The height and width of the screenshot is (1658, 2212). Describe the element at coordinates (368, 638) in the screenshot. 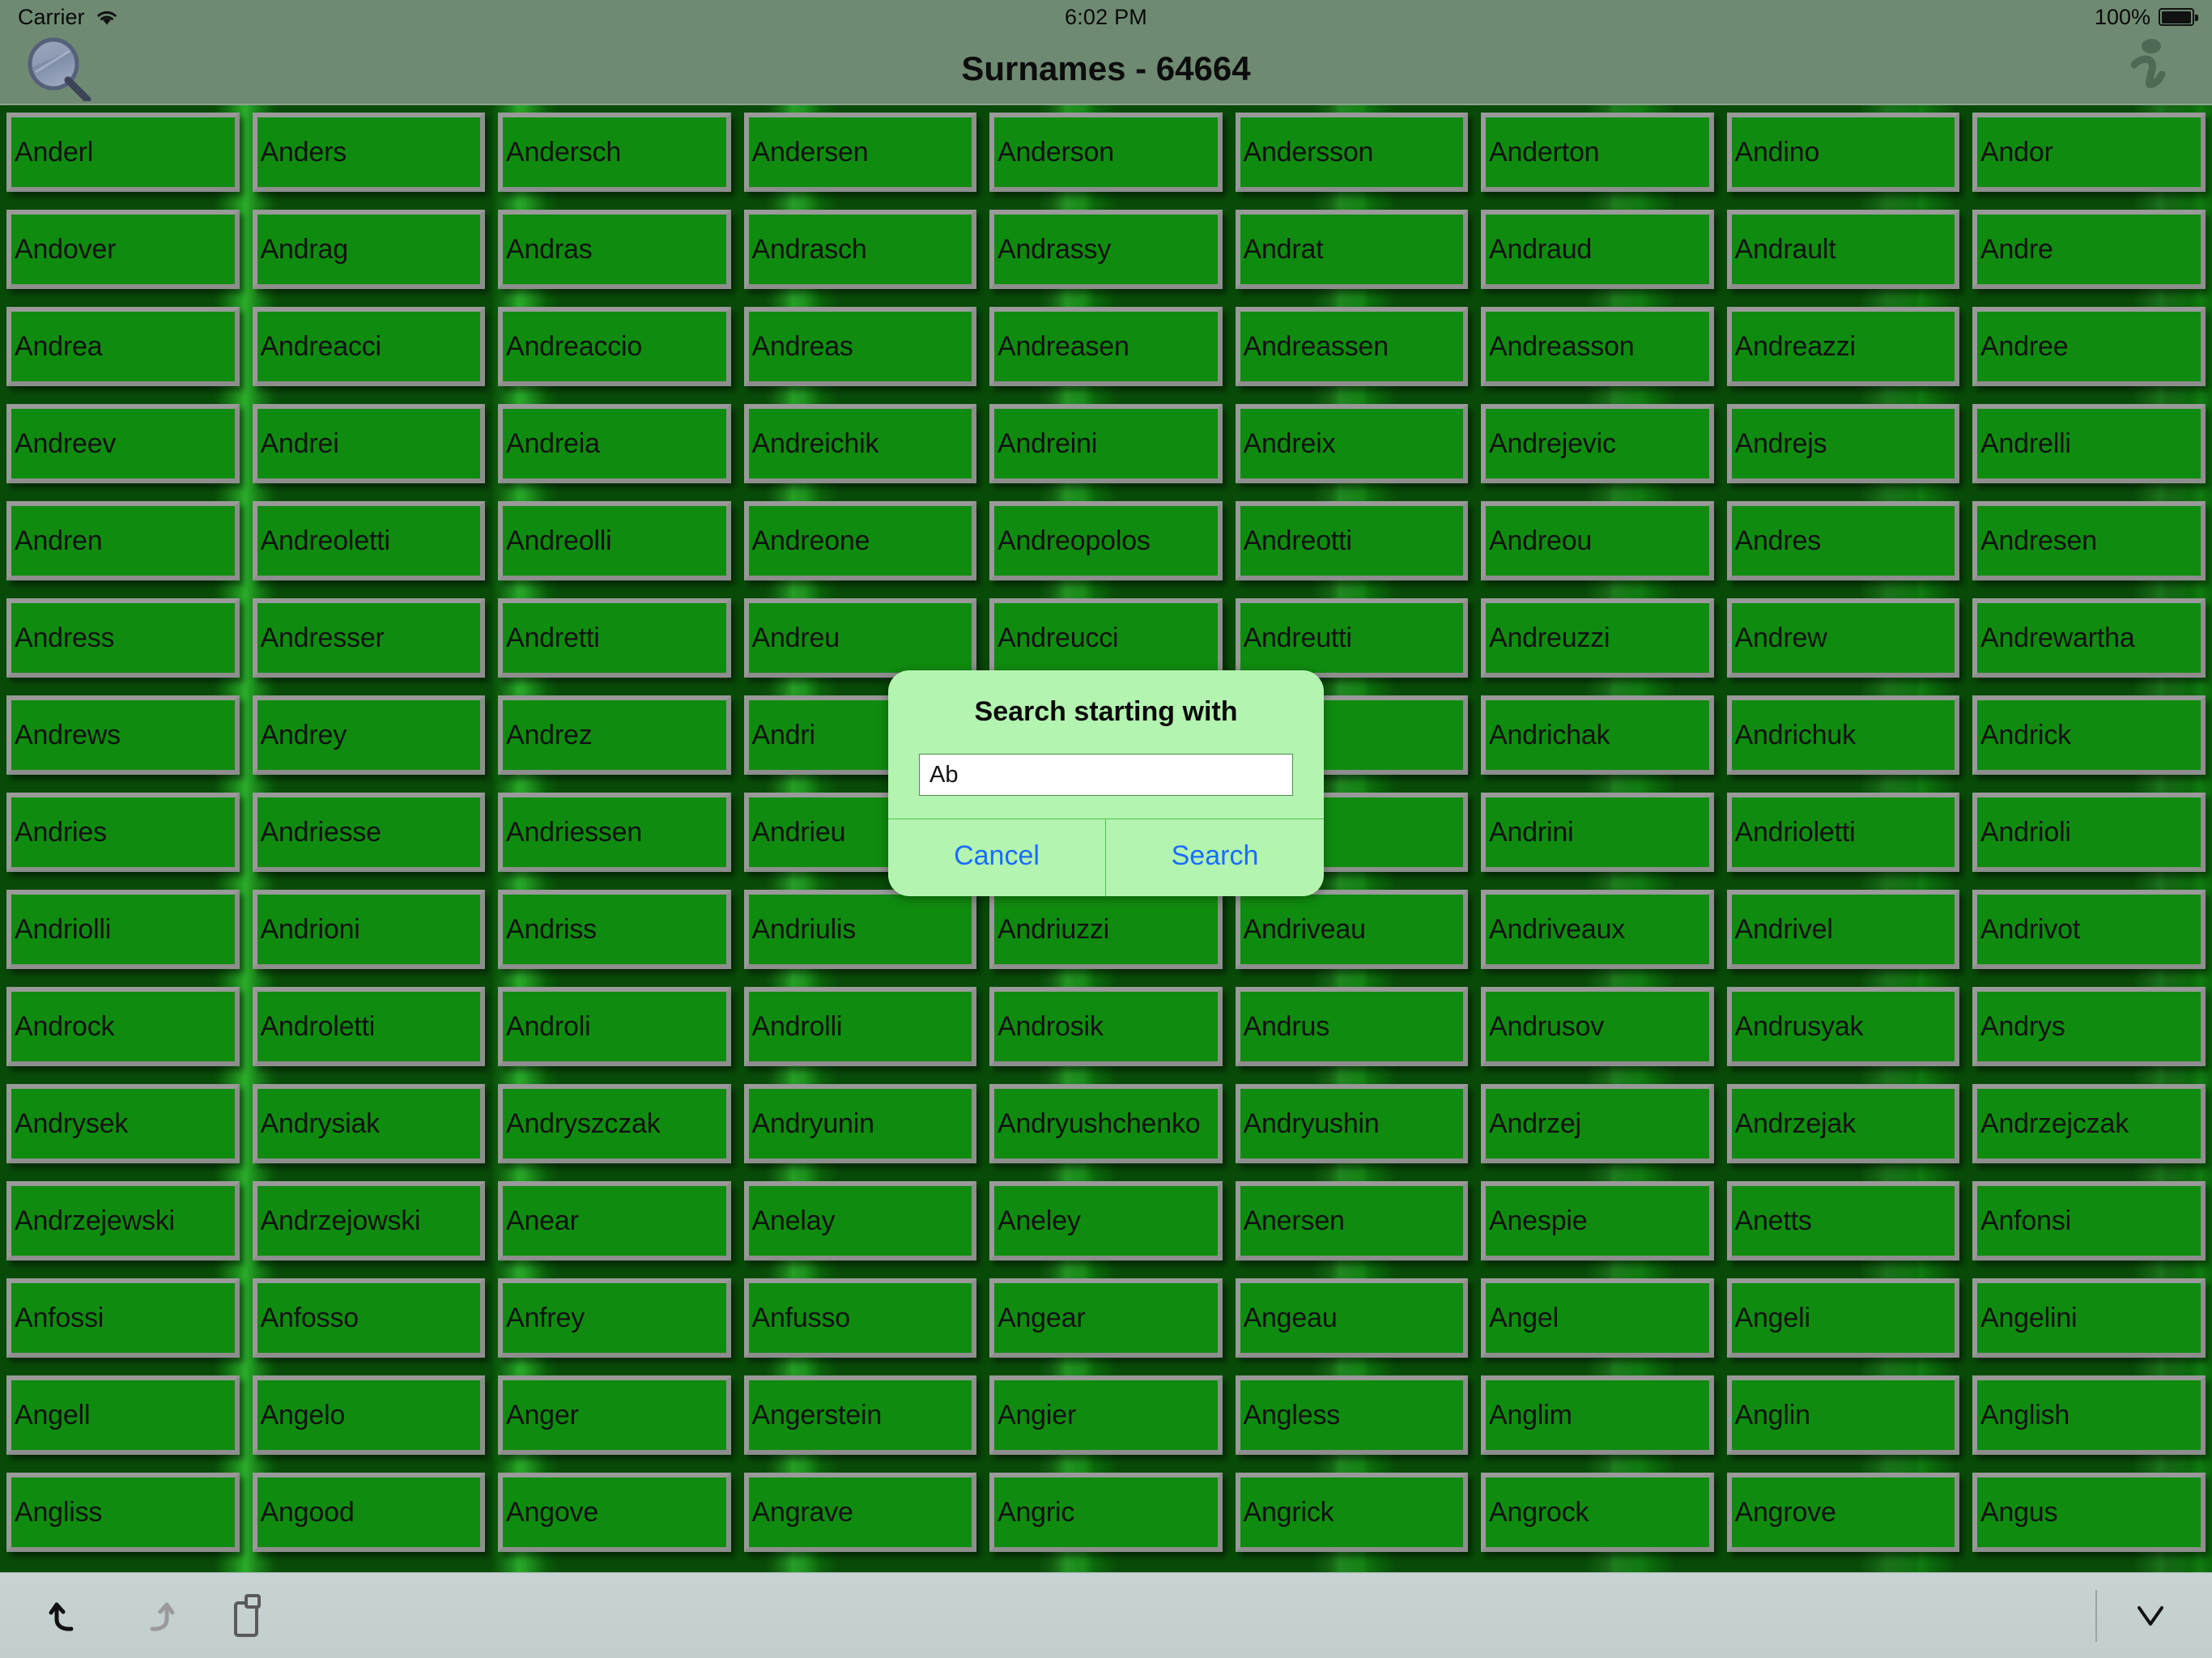

I see `surname-cell-face: Andresser` at that location.